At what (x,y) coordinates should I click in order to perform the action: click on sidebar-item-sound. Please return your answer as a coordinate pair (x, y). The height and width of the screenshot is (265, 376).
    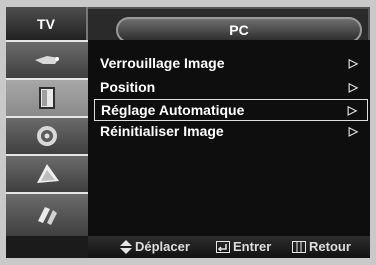
    Looking at the image, I should click on (47, 135).